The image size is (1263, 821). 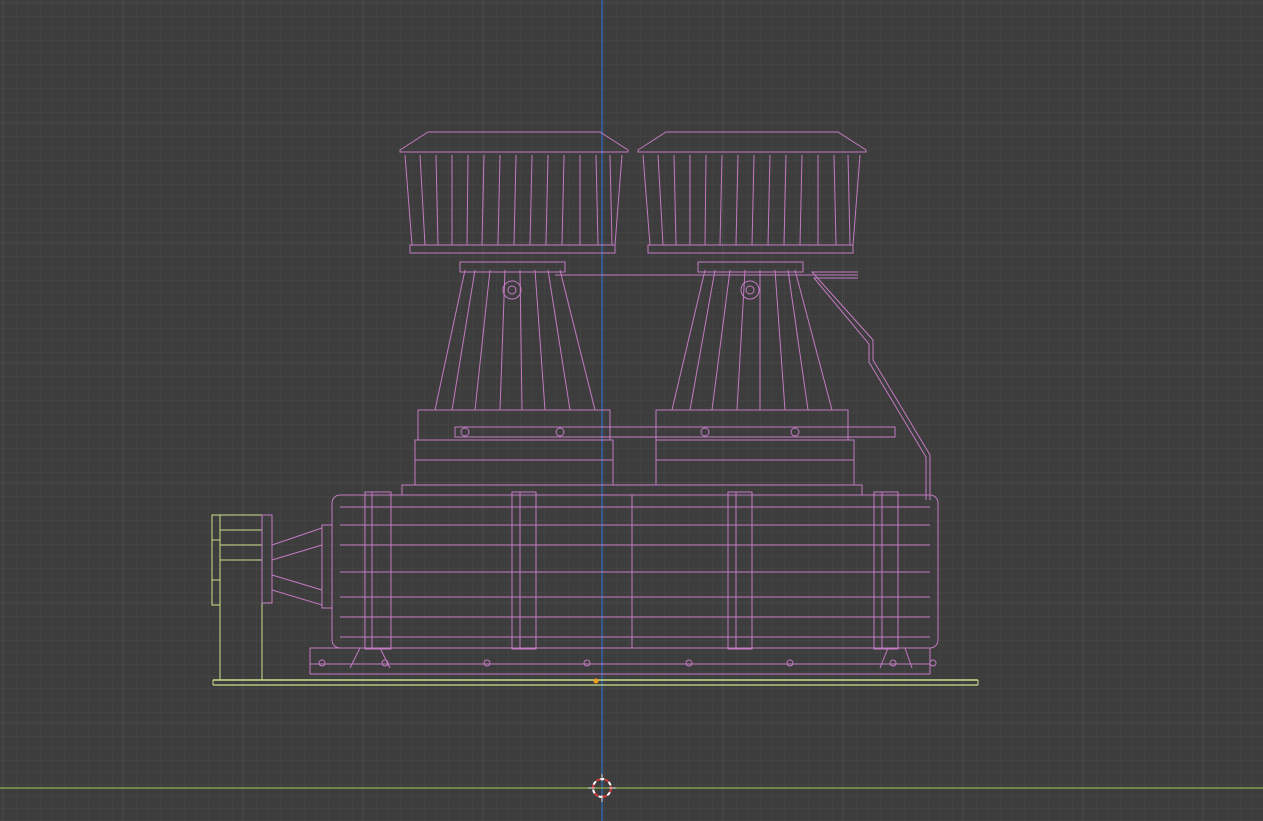 I want to click on 3d-cursor-icon, so click(x=602, y=788).